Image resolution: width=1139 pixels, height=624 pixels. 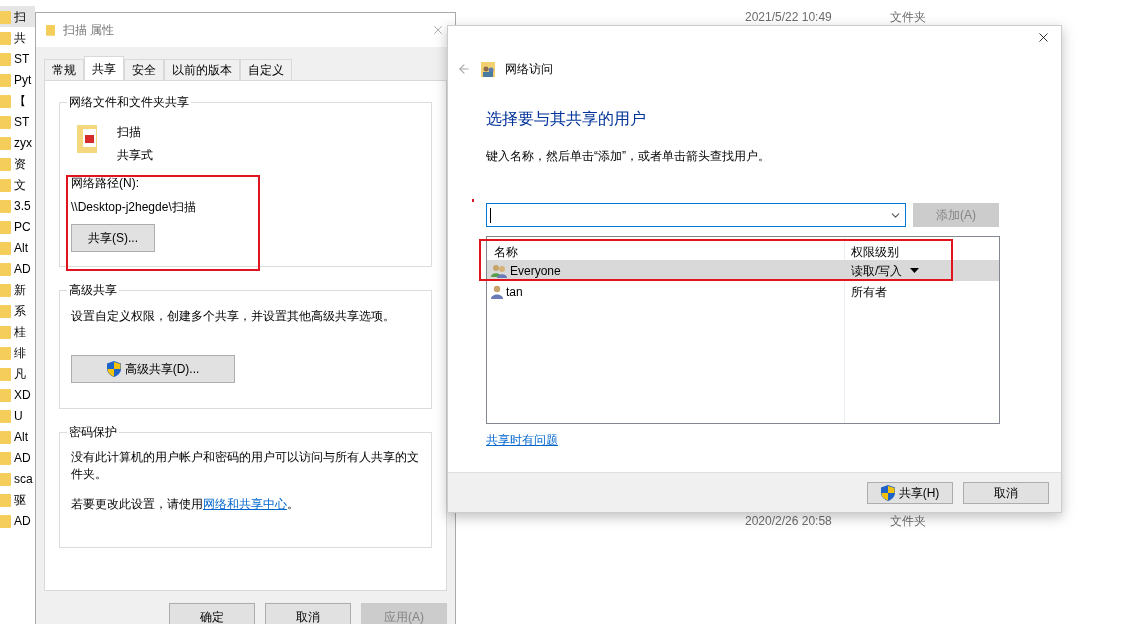 I want to click on file-date: 2021/5/22 10:49, so click(x=789, y=17).